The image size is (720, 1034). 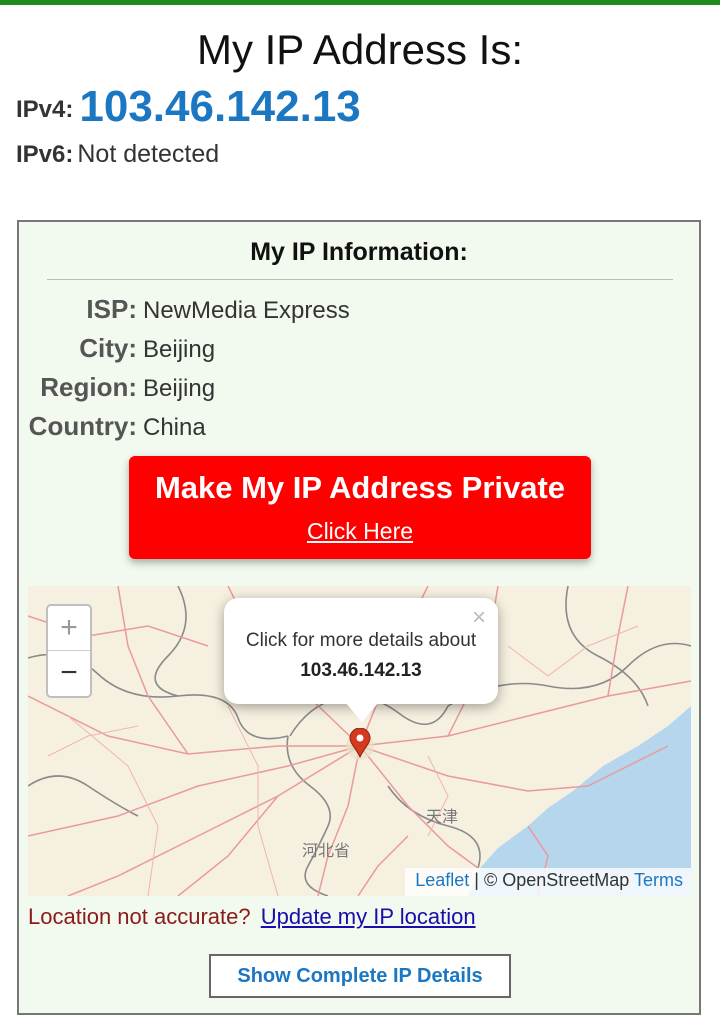 I want to click on map-label-tianjin: 天津, so click(x=442, y=816).